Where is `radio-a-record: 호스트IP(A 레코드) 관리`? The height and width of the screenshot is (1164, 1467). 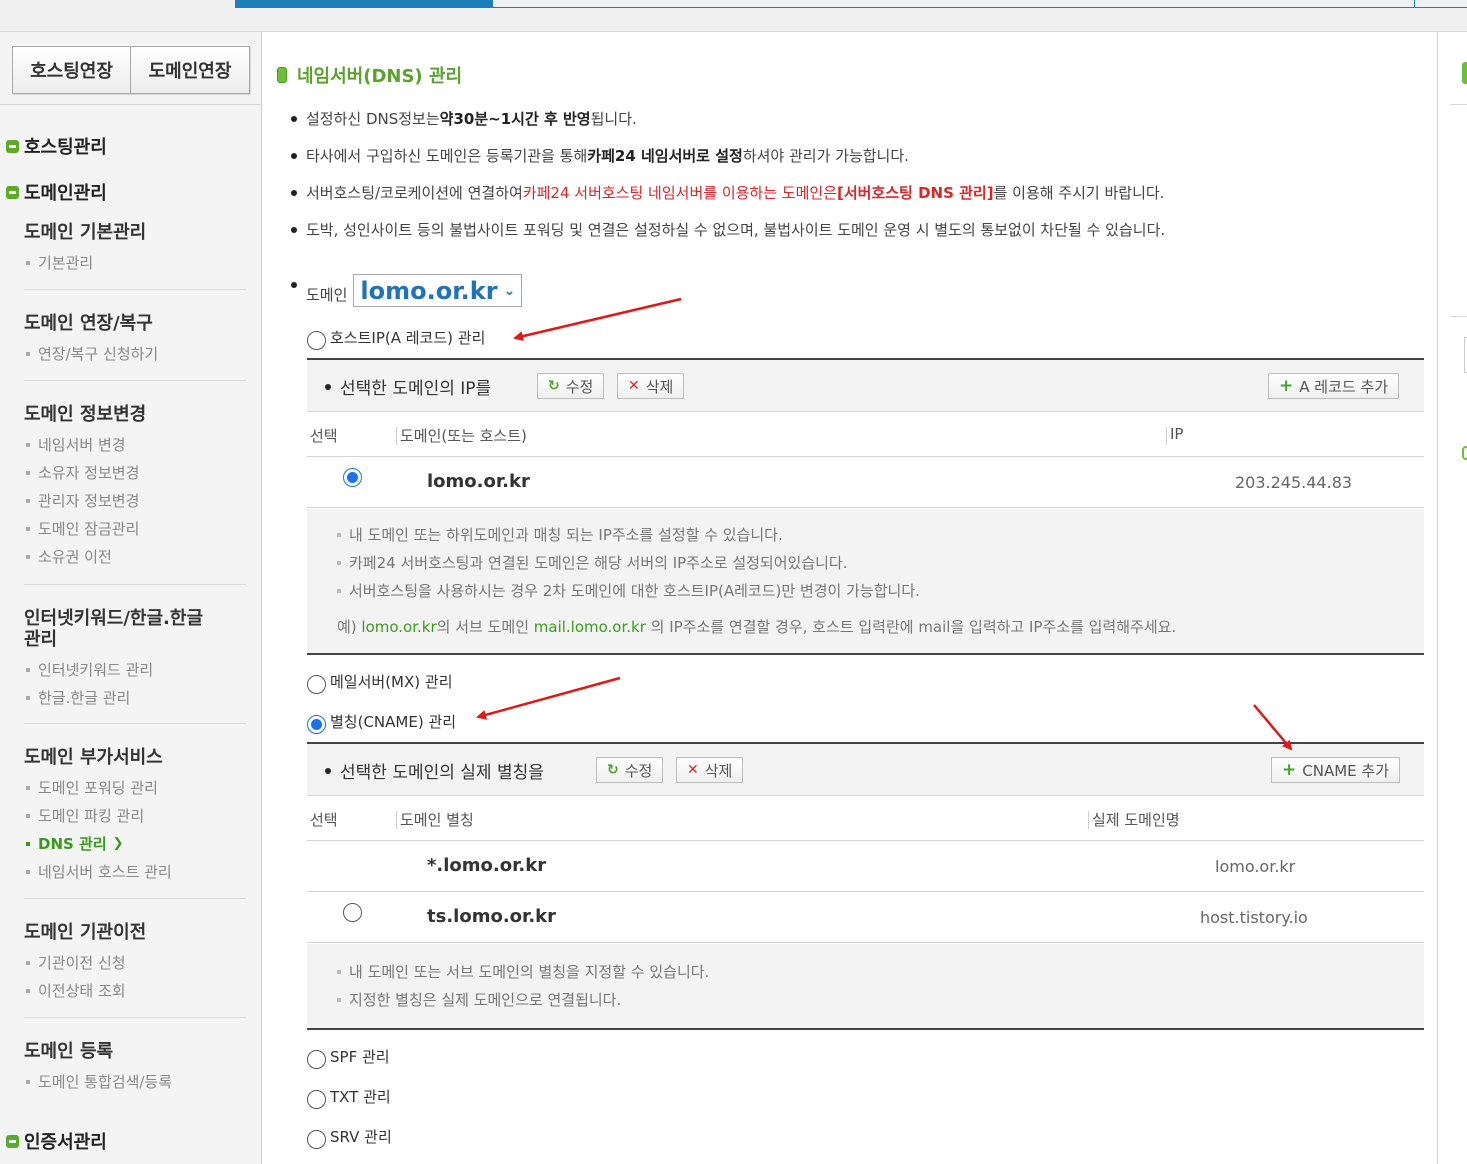 radio-a-record: 호스트IP(A 레코드) 관리 is located at coordinates (396, 337).